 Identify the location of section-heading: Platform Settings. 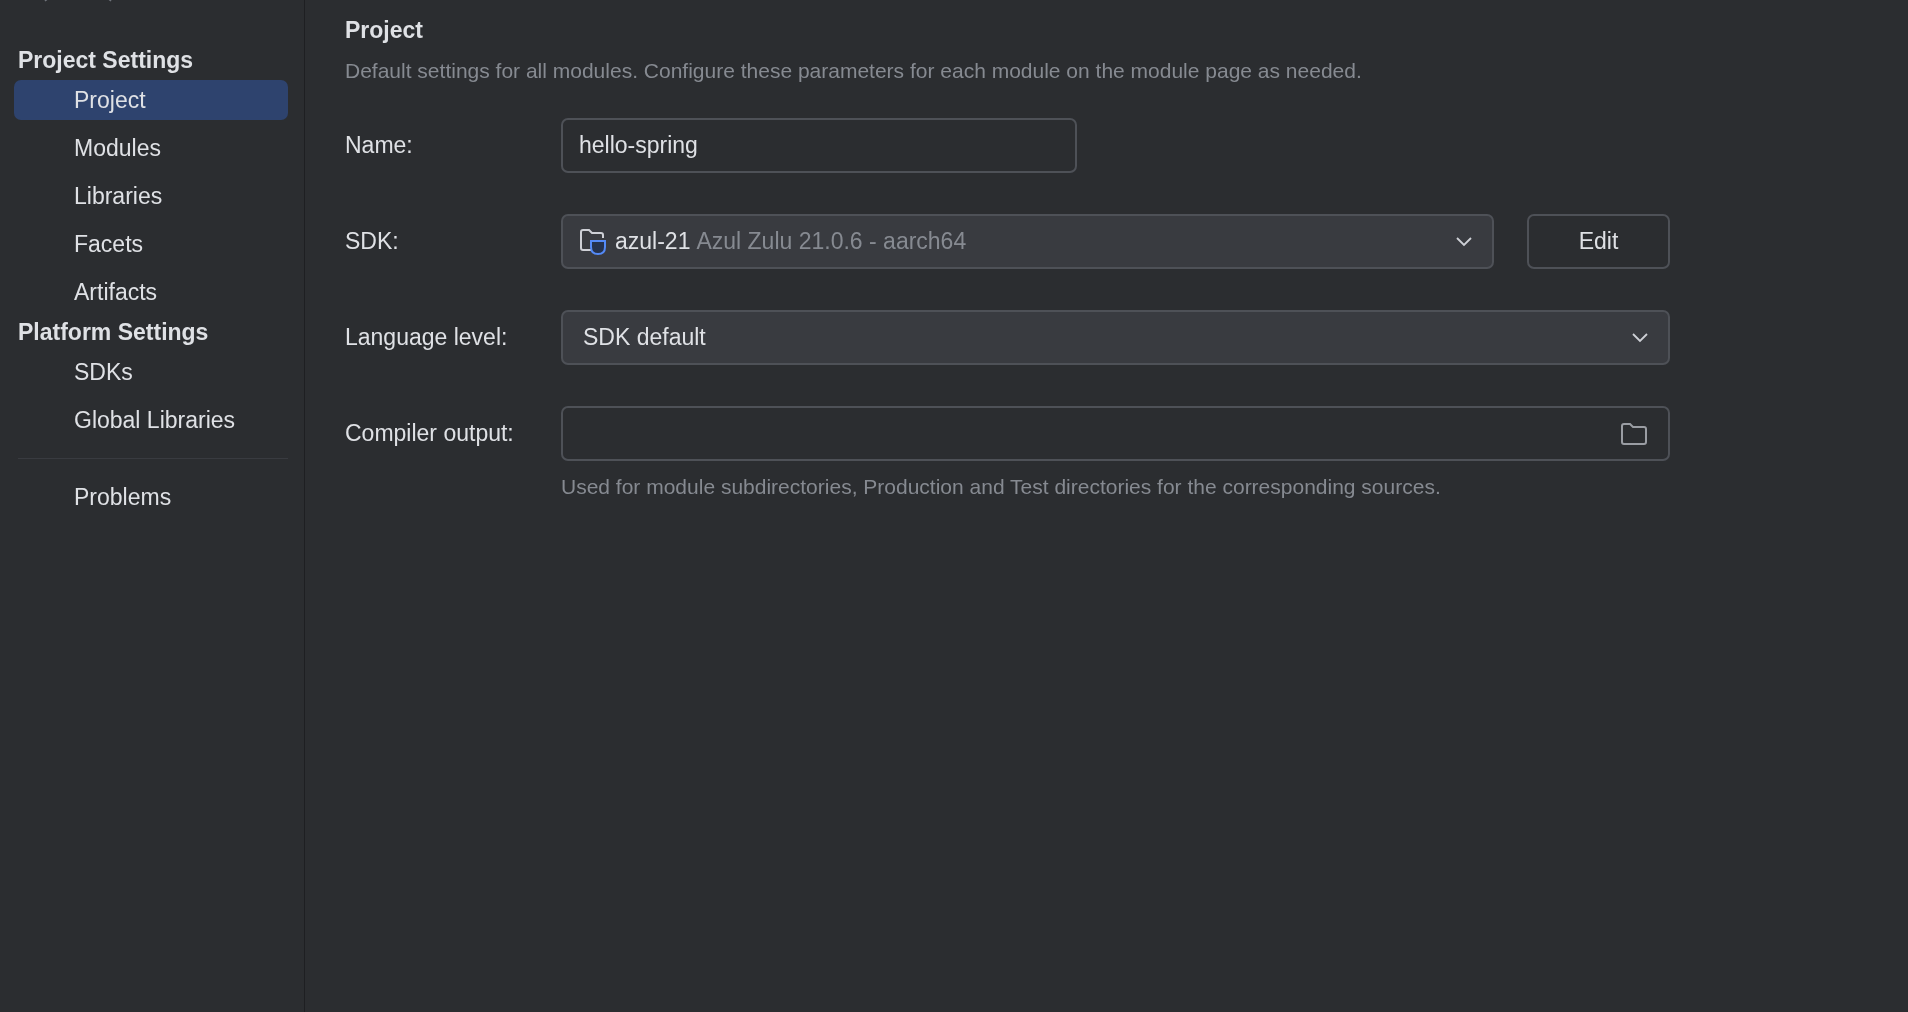
(113, 332).